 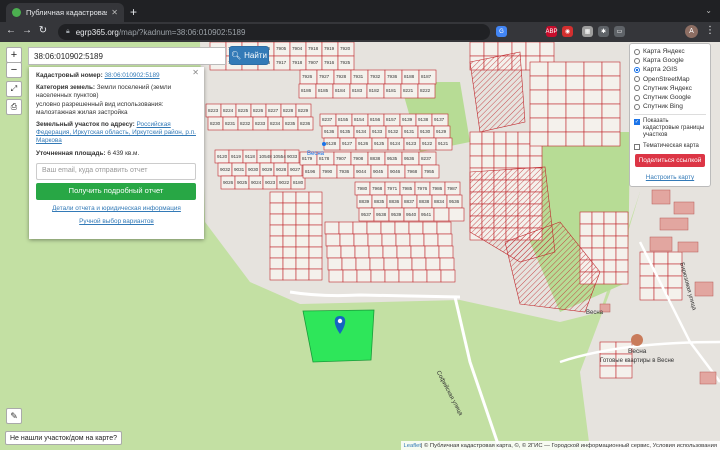 What do you see at coordinates (14, 107) in the screenshot?
I see `print-icon: ⎙` at bounding box center [14, 107].